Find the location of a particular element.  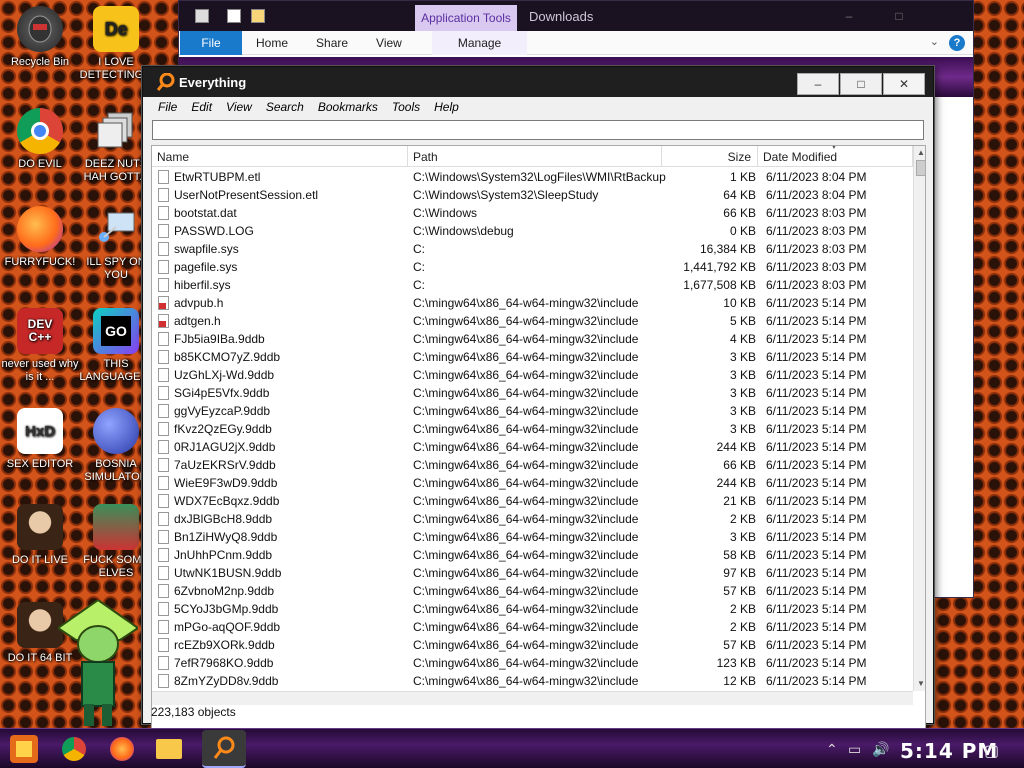

maximize-button: □ is located at coordinates (861, 84).